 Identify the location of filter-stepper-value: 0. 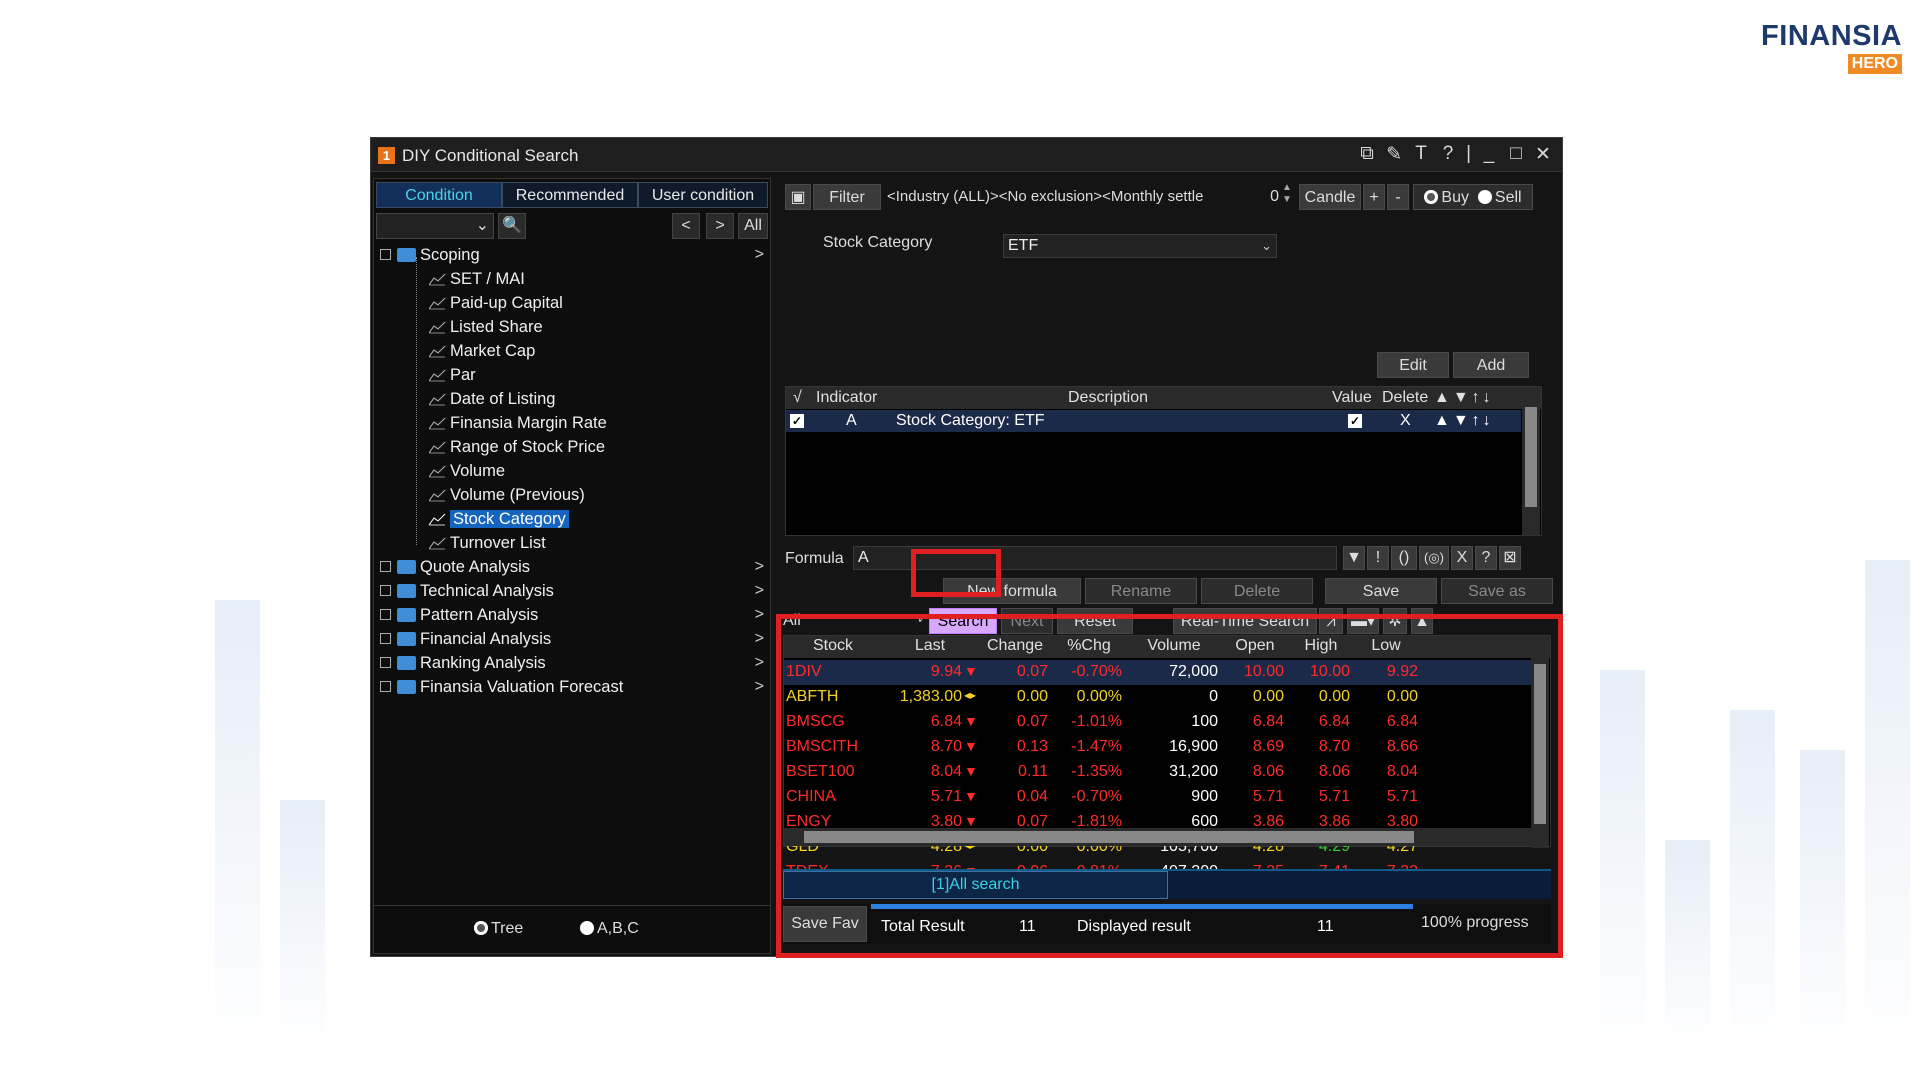
(1269, 197).